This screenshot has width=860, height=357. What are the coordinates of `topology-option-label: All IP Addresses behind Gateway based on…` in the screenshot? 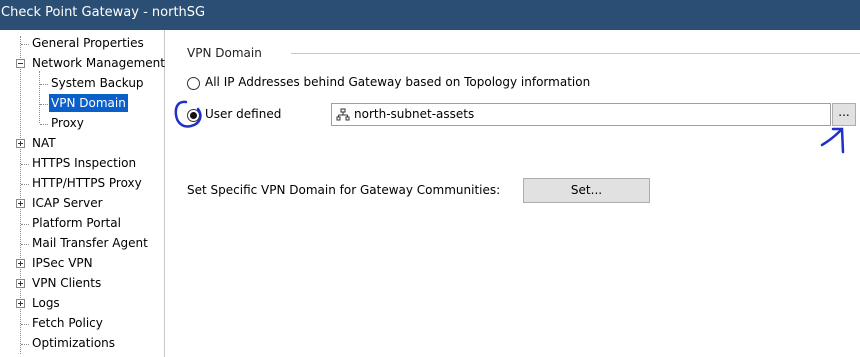 It's located at (397, 82).